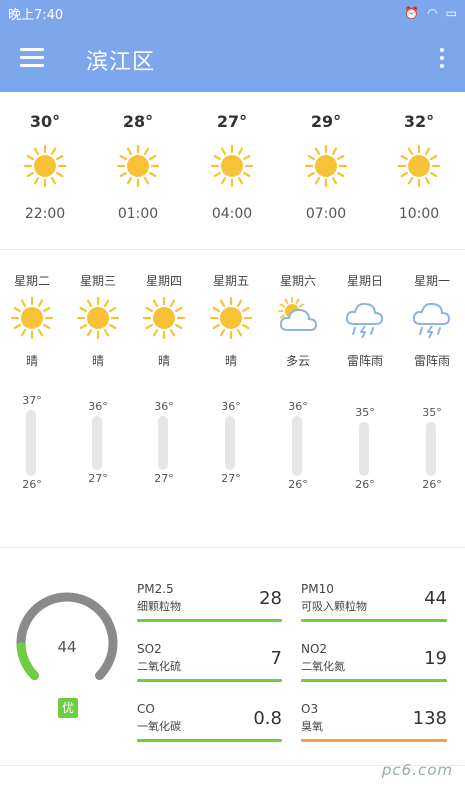 This screenshot has width=465, height=785. I want to click on day-name: 星期六, so click(297, 281).